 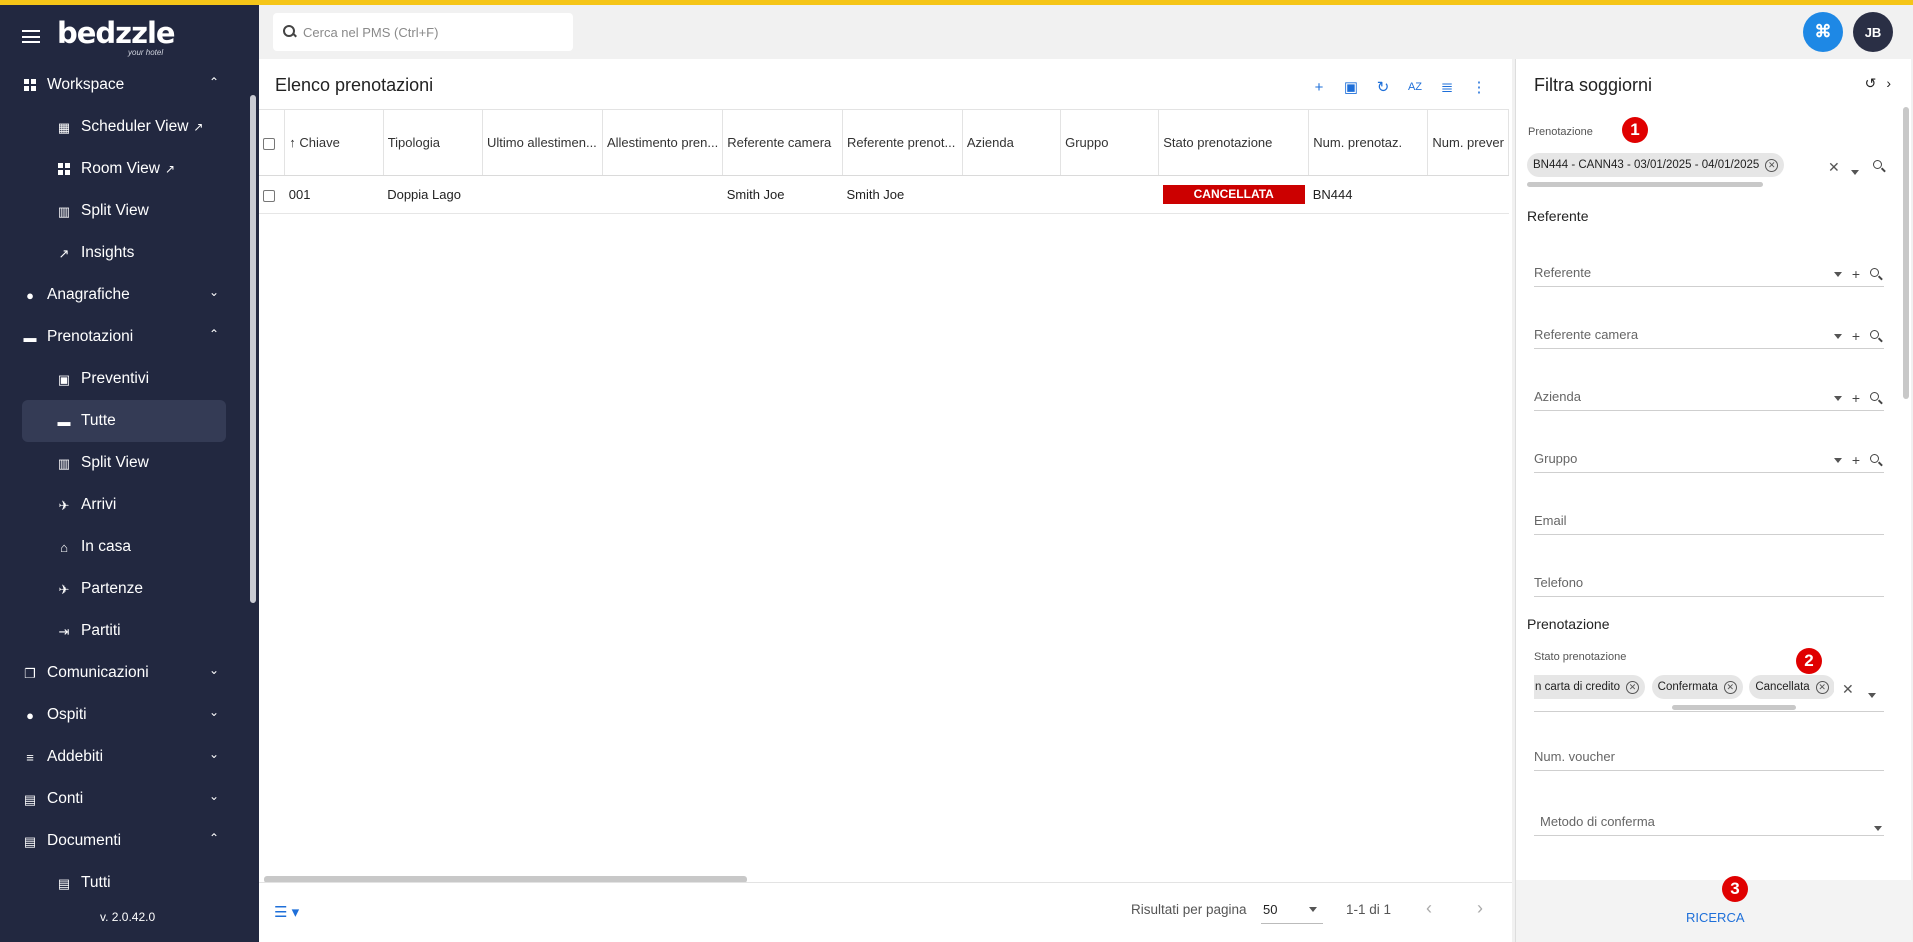 What do you see at coordinates (125, 757) in the screenshot?
I see `sidebar-item-addebiti: ≡ Addebiti ⌄` at bounding box center [125, 757].